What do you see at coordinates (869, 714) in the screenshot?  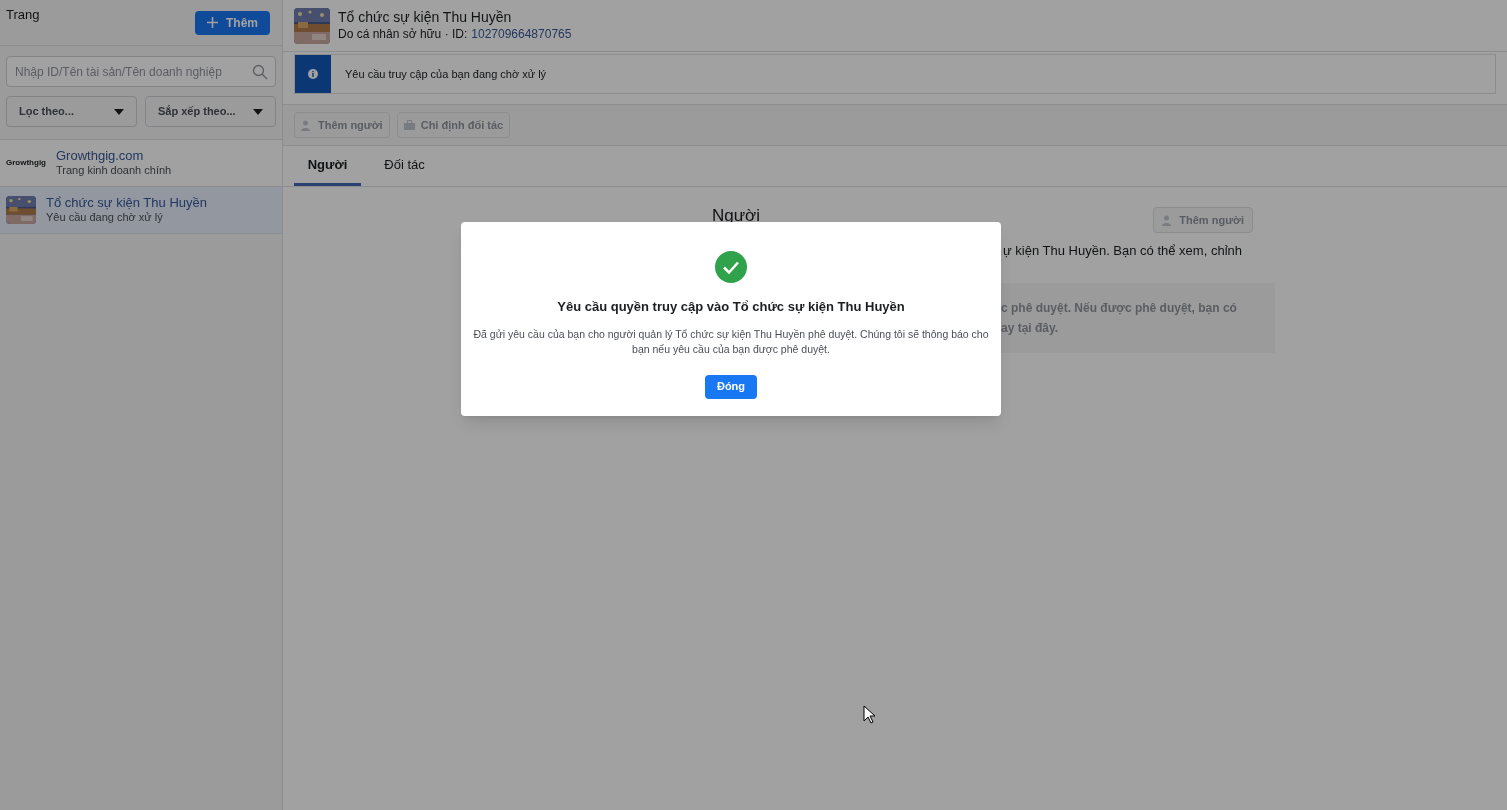 I see `pointer-icon` at bounding box center [869, 714].